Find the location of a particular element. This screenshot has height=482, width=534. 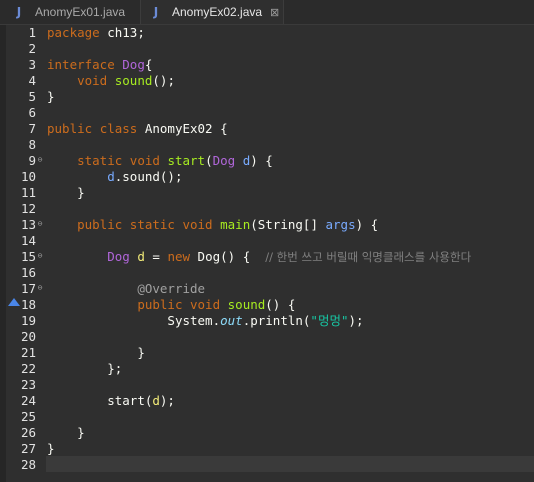

code-line-22: }; is located at coordinates (115, 368).